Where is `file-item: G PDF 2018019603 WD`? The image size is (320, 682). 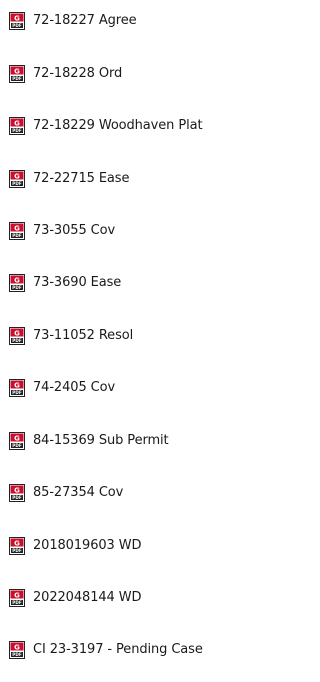
file-item: G PDF 2018019603 WD is located at coordinates (139, 546).